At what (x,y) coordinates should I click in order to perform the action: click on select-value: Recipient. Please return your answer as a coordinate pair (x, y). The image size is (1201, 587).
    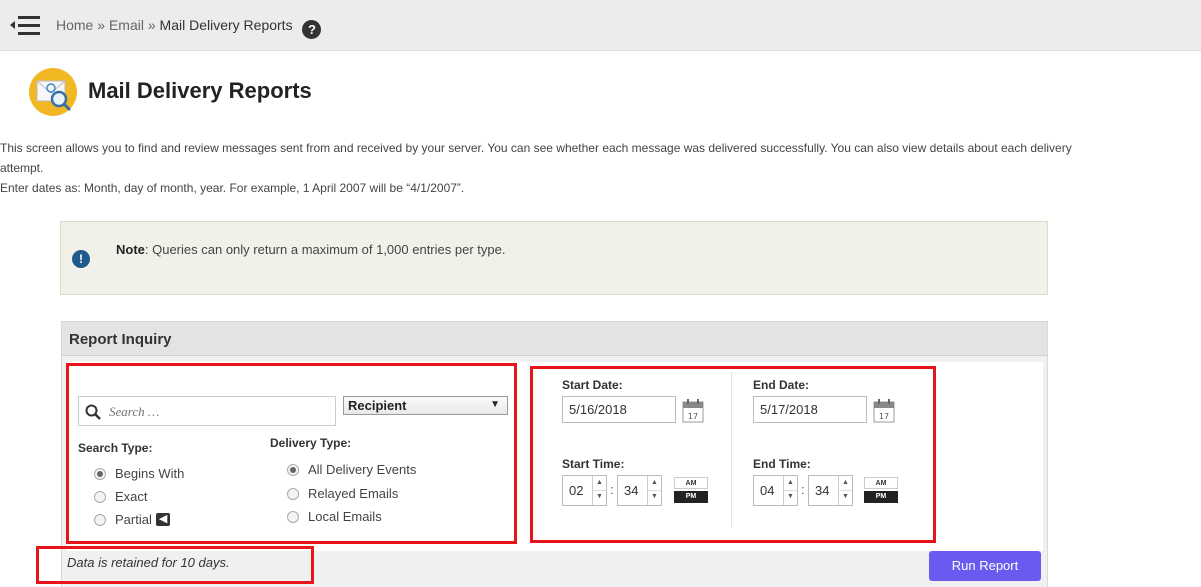
    Looking at the image, I should click on (377, 405).